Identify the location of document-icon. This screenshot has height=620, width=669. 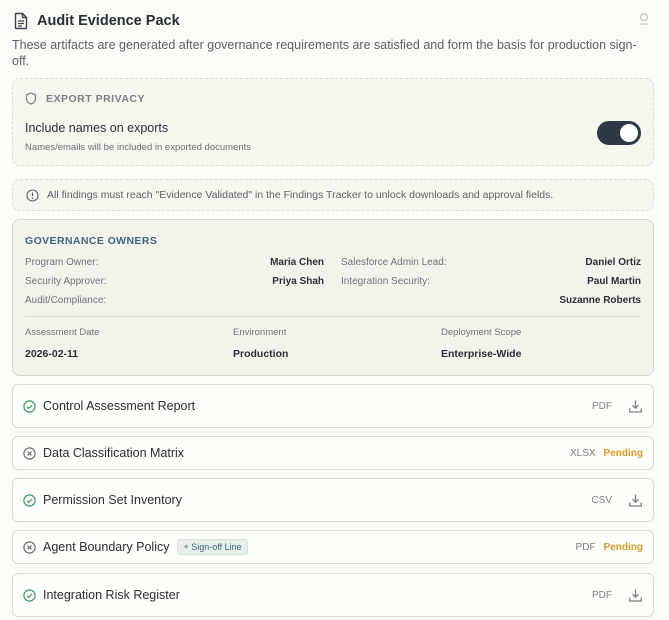
(21, 21).